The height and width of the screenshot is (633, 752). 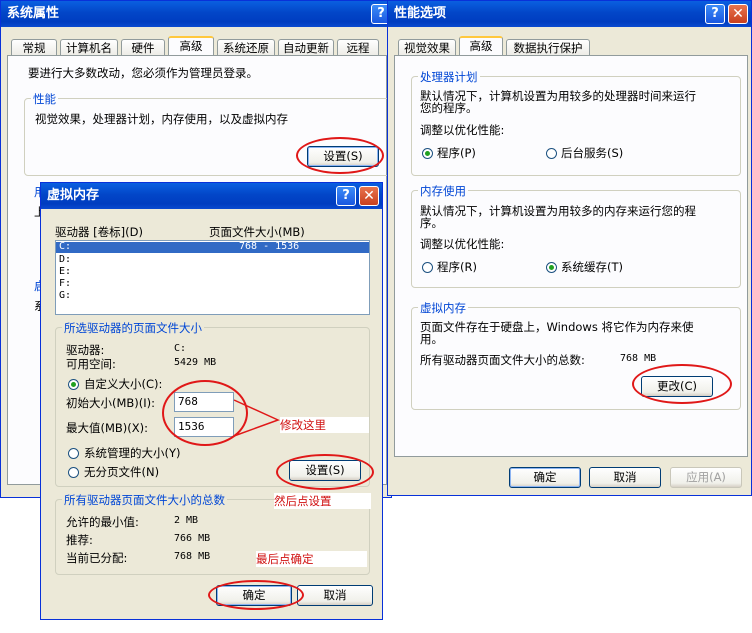 I want to click on radio-programs, so click(x=427, y=153).